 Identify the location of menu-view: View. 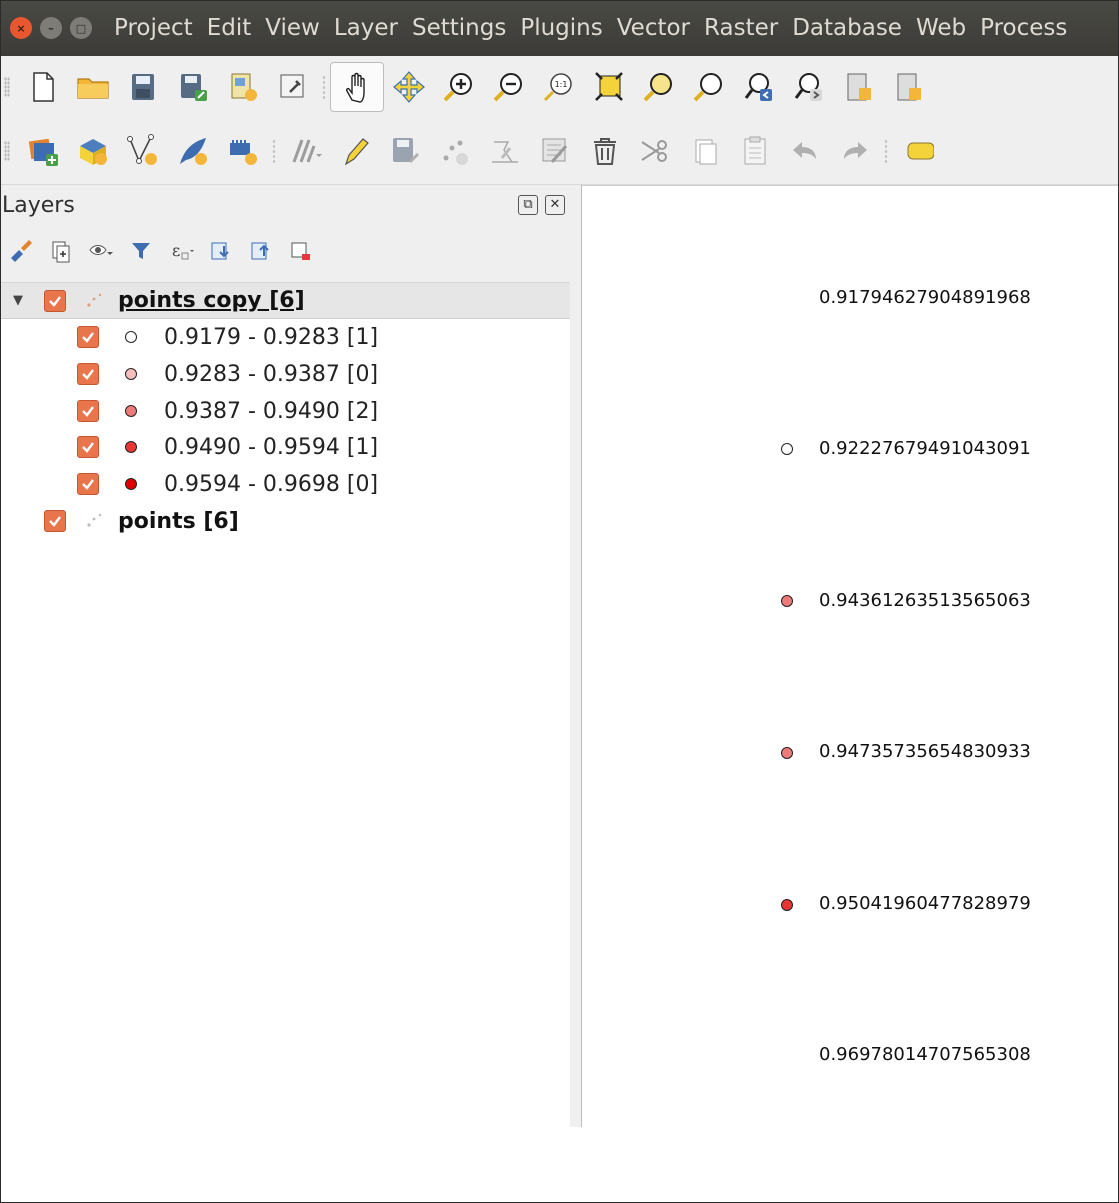
(292, 28).